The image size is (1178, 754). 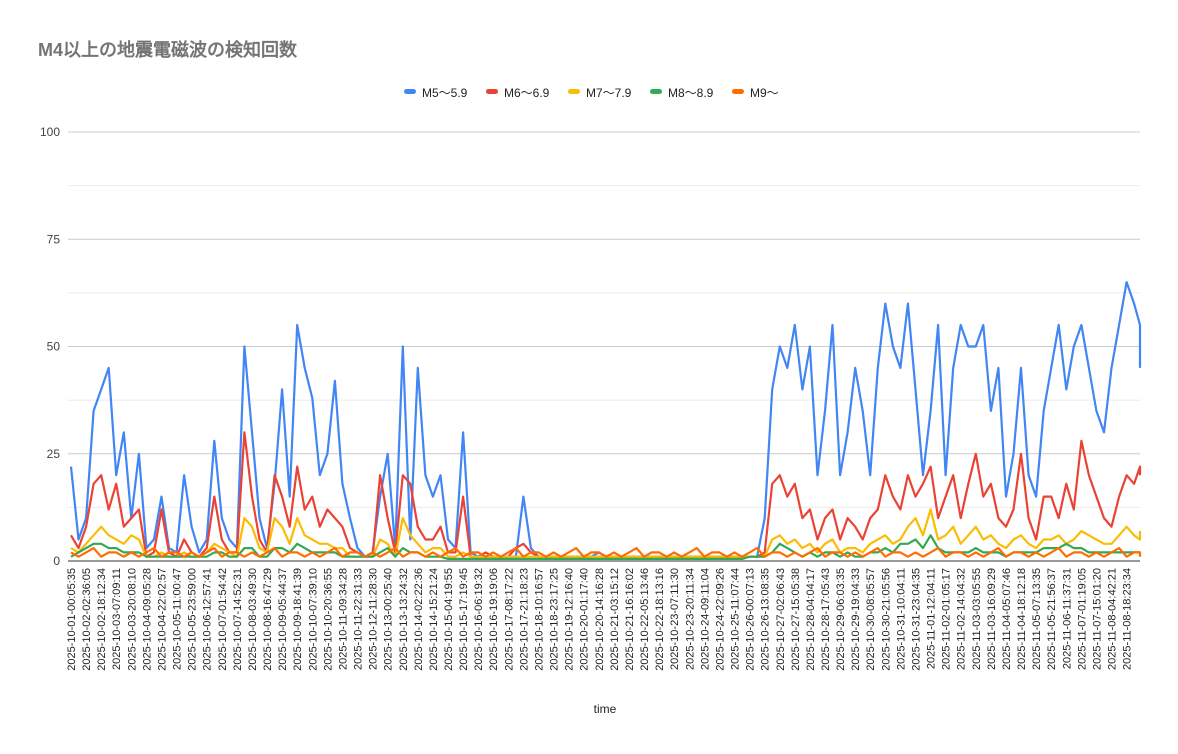 What do you see at coordinates (796, 619) in the screenshot?
I see `x-tick-label: 2025-10-27-15:05:38` at bounding box center [796, 619].